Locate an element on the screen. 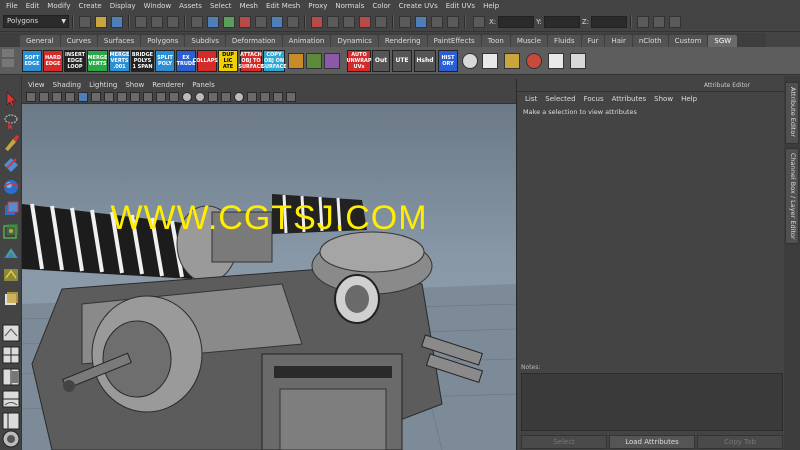 This screenshot has height=450, width=800. menu-mesh: Mesh is located at coordinates (249, 6).